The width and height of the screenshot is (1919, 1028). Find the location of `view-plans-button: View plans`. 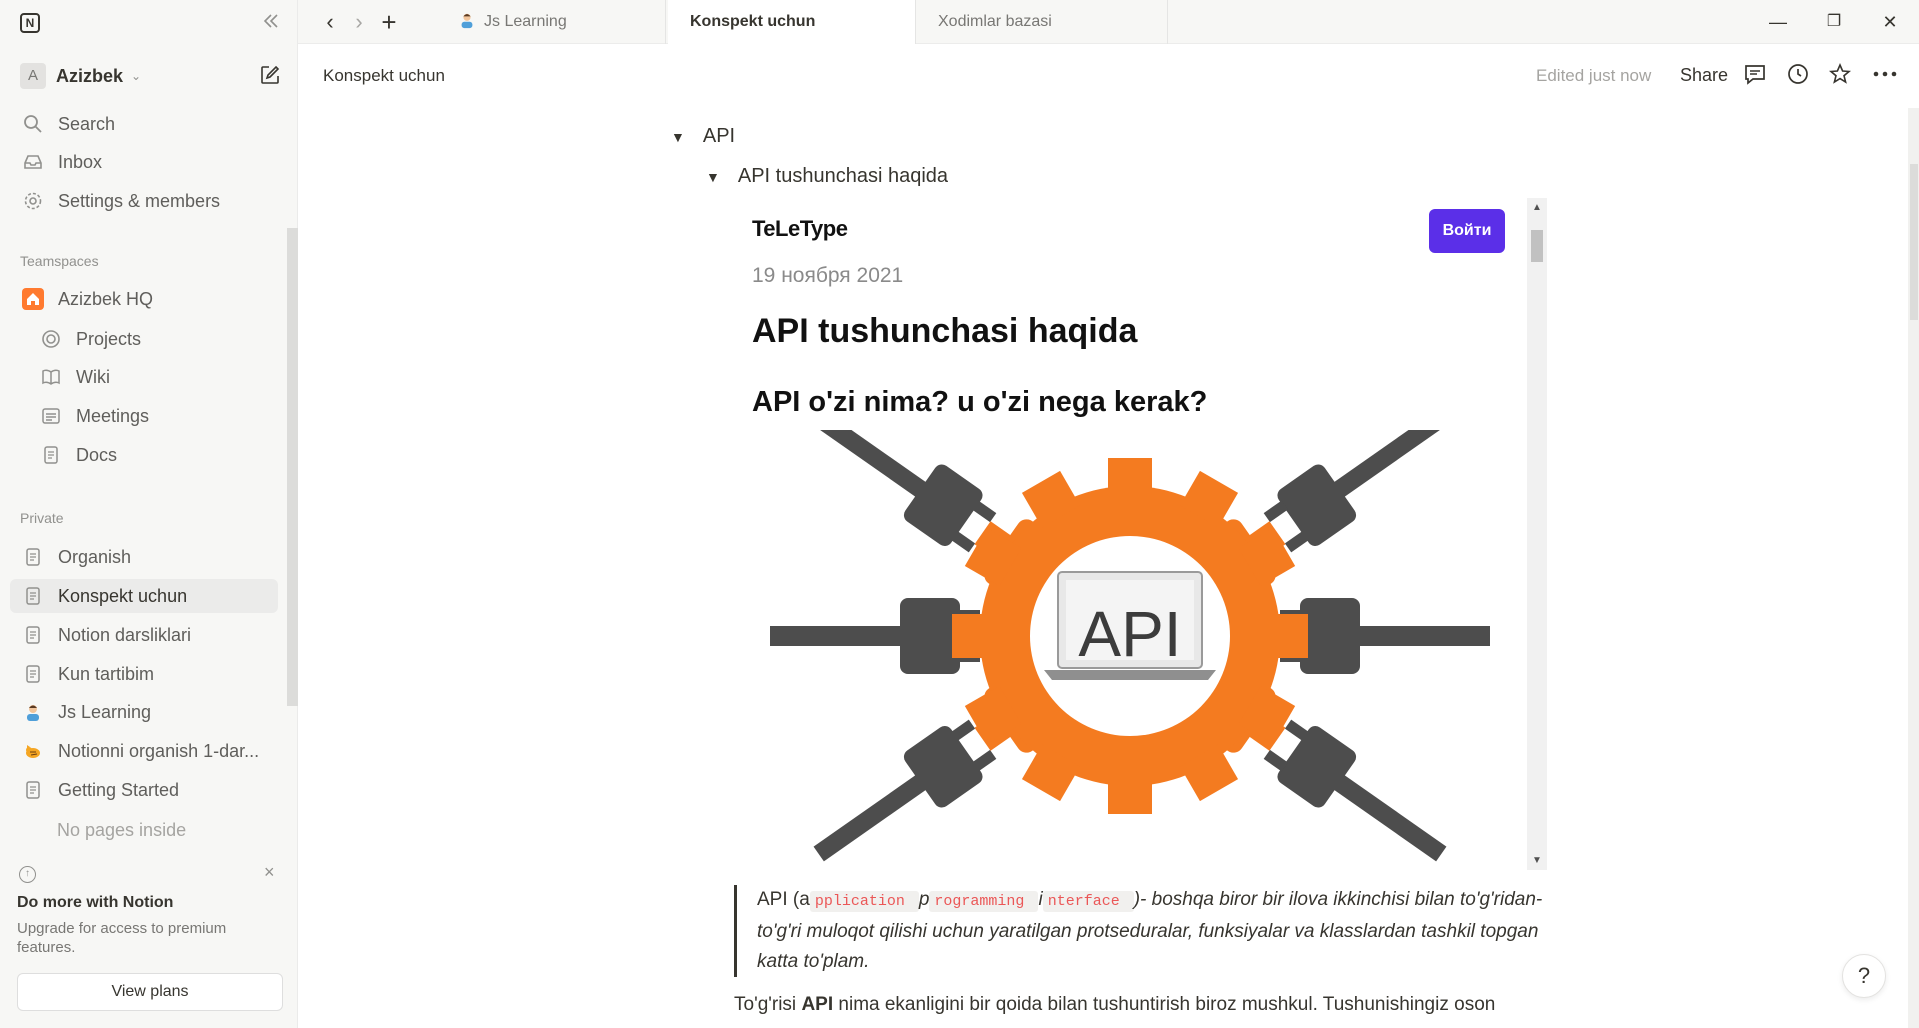

view-plans-button: View plans is located at coordinates (150, 992).